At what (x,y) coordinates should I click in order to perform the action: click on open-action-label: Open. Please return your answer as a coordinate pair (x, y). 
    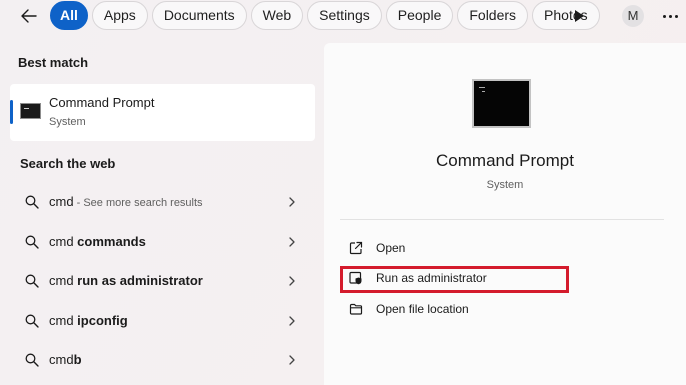
    Looking at the image, I should click on (391, 248).